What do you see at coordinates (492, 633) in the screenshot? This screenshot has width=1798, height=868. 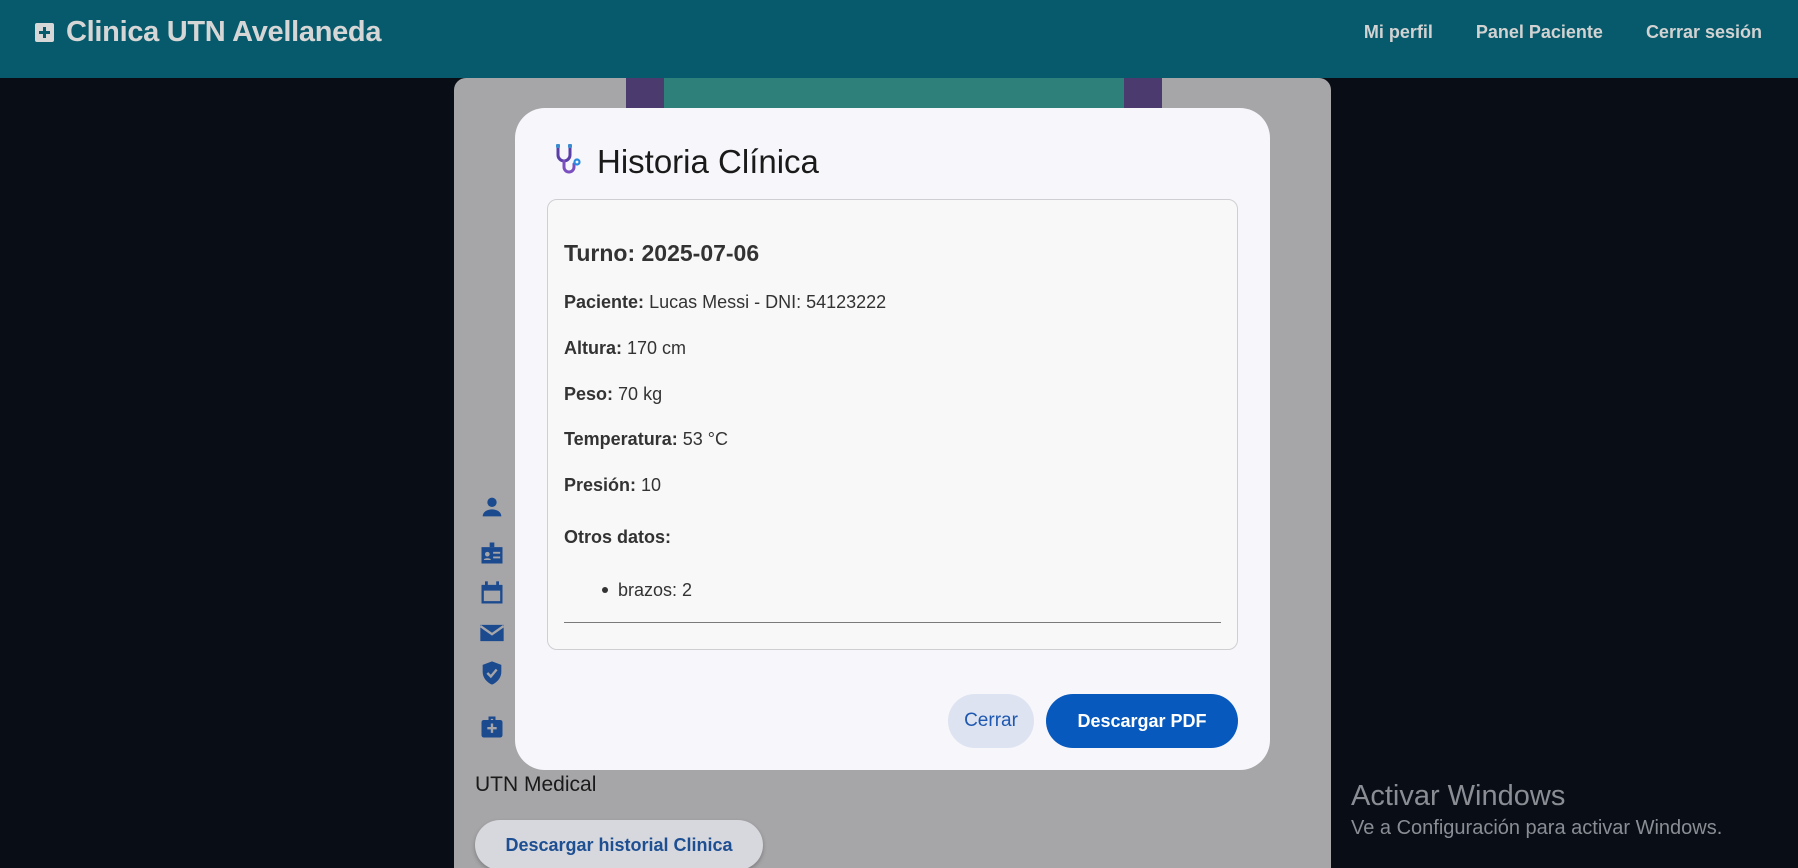 I see `mail-icon` at bounding box center [492, 633].